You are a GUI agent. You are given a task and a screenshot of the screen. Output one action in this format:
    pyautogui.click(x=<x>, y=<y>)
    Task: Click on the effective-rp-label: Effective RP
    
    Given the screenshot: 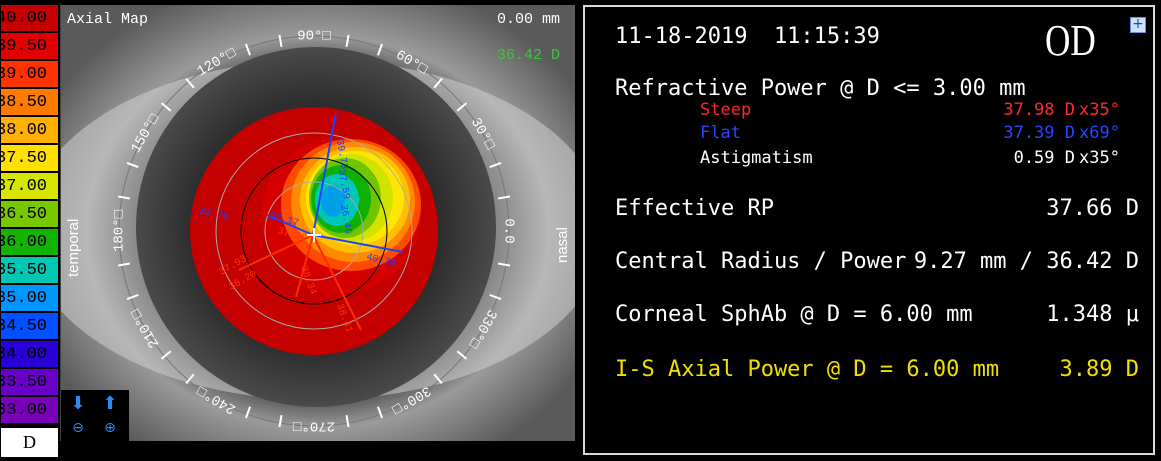 What is the action you would take?
    pyautogui.click(x=694, y=208)
    